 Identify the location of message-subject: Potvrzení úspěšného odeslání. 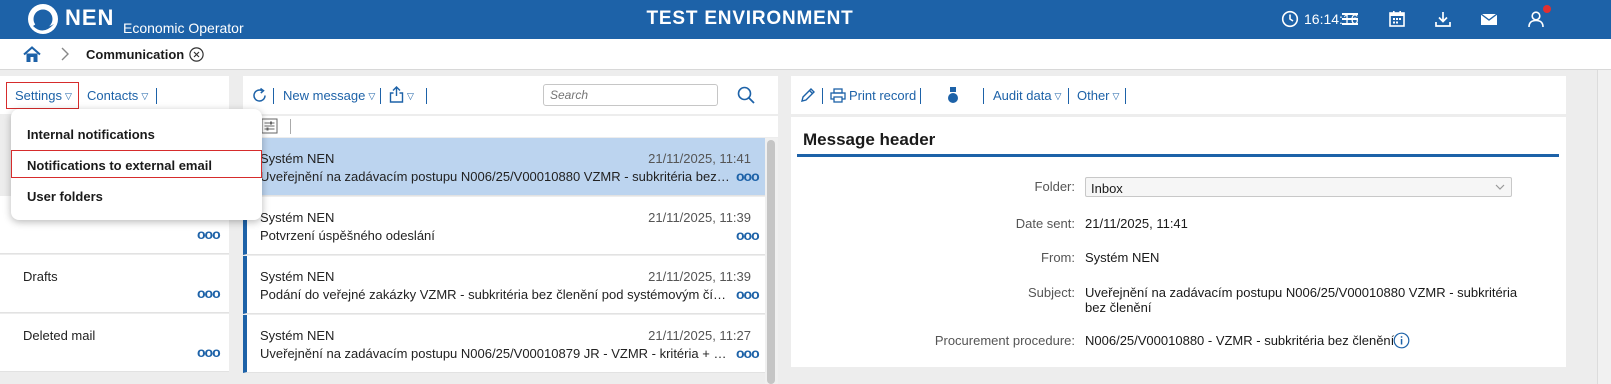
(347, 235).